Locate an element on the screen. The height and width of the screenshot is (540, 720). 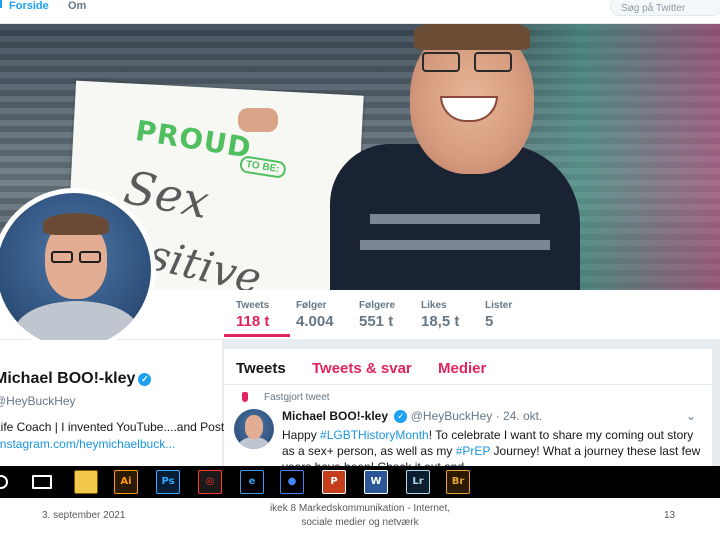
stat-value: 118 t is located at coordinates (253, 321).